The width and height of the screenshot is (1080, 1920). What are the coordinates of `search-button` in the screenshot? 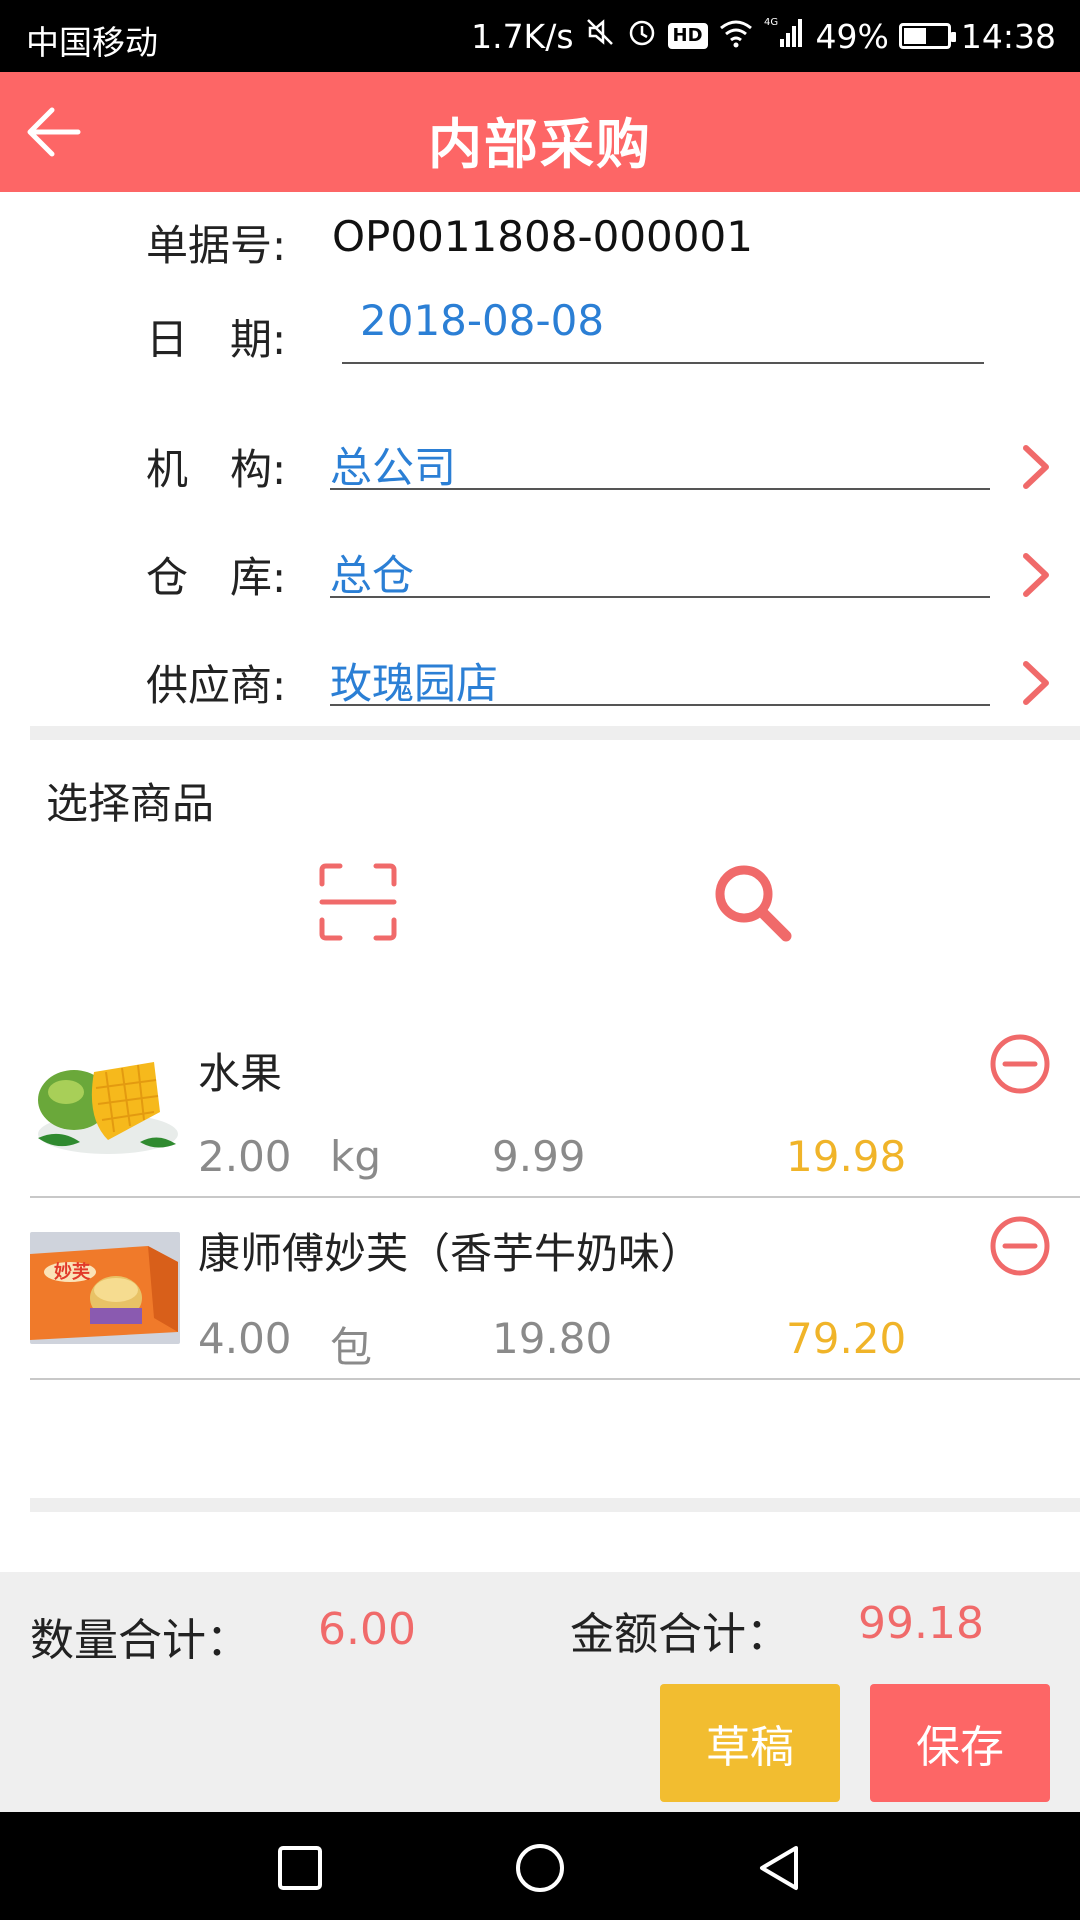 It's located at (753, 903).